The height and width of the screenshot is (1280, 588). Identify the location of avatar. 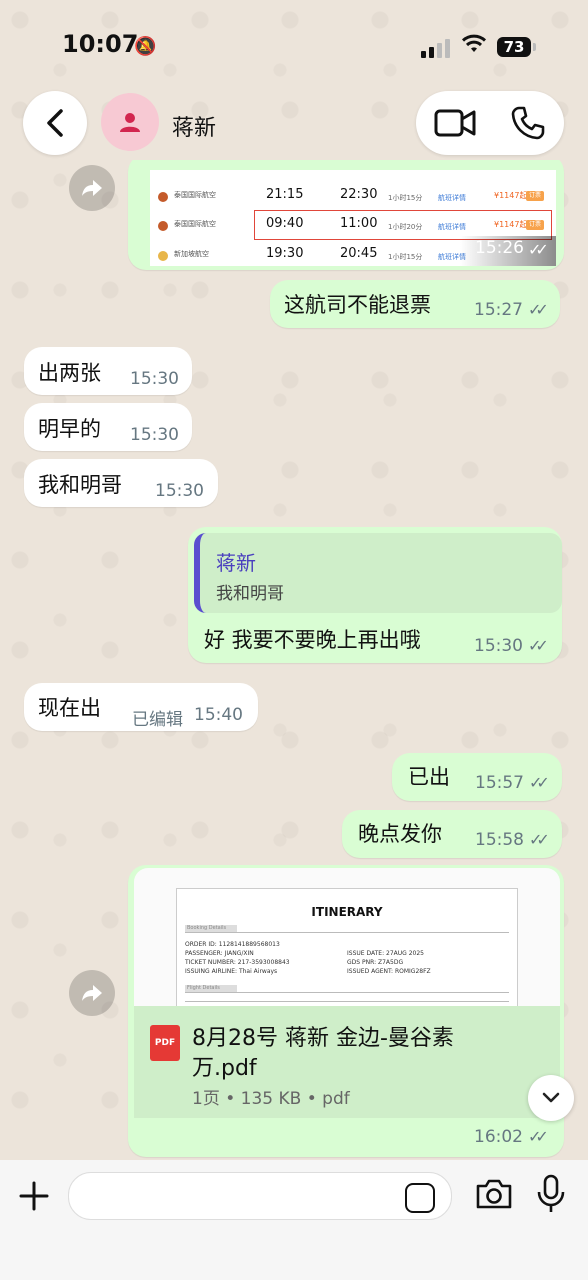
(130, 122).